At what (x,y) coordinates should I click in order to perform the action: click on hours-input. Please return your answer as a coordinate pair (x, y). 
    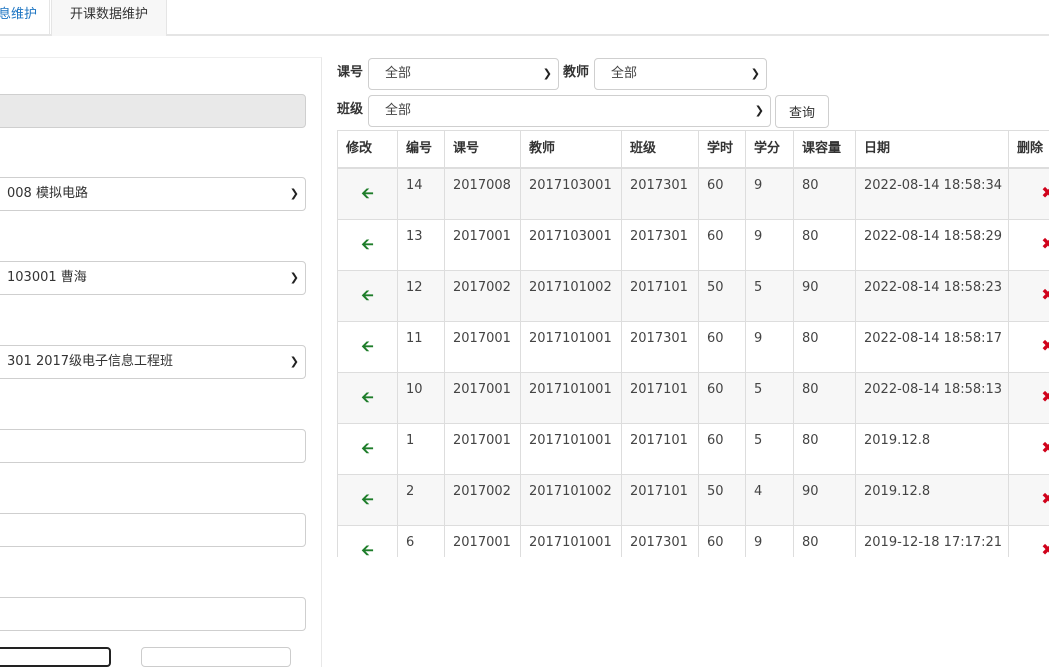
    Looking at the image, I should click on (153, 446).